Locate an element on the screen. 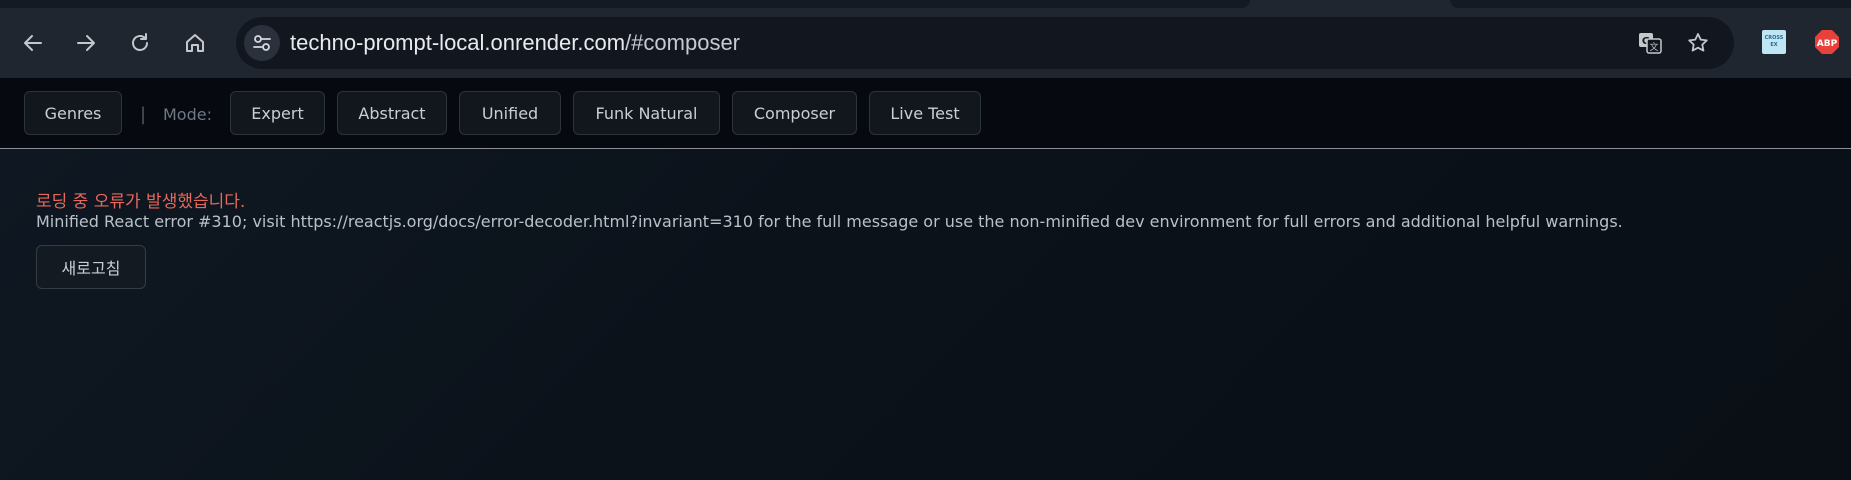  abp-label: ABP is located at coordinates (1827, 44).